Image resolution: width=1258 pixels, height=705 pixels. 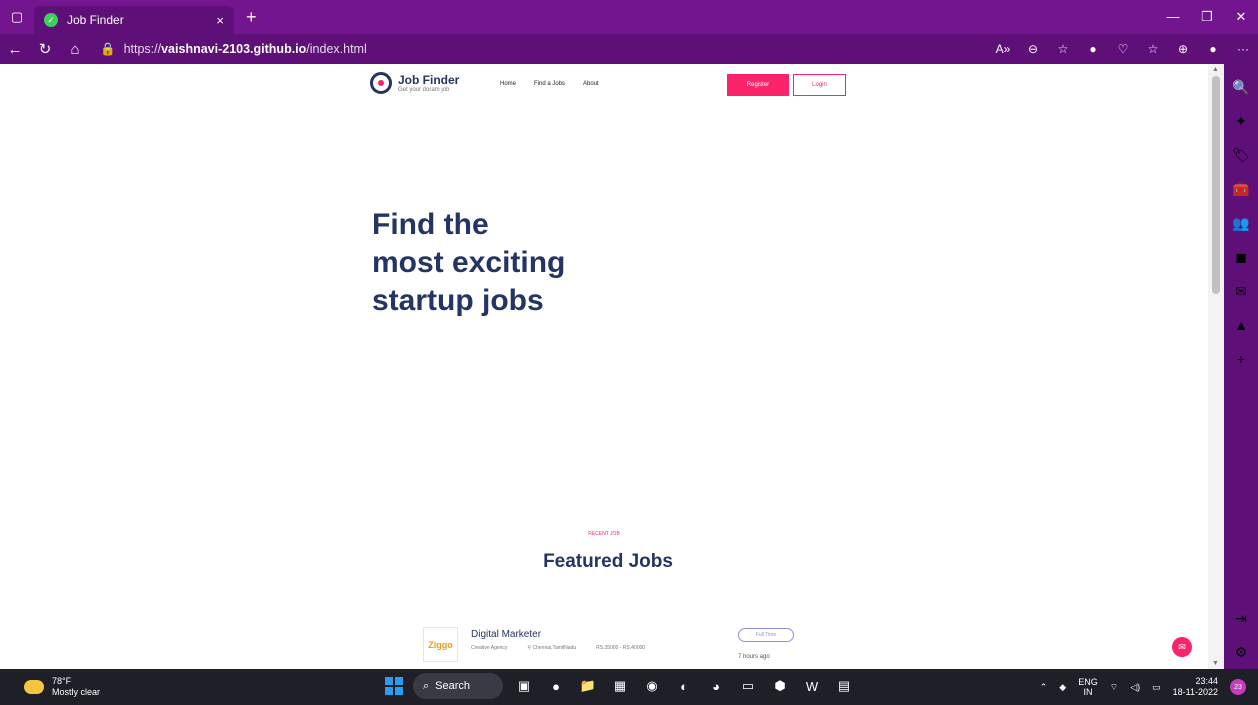 What do you see at coordinates (1044, 687) in the screenshot?
I see `chevron-up-icon: ⌃` at bounding box center [1044, 687].